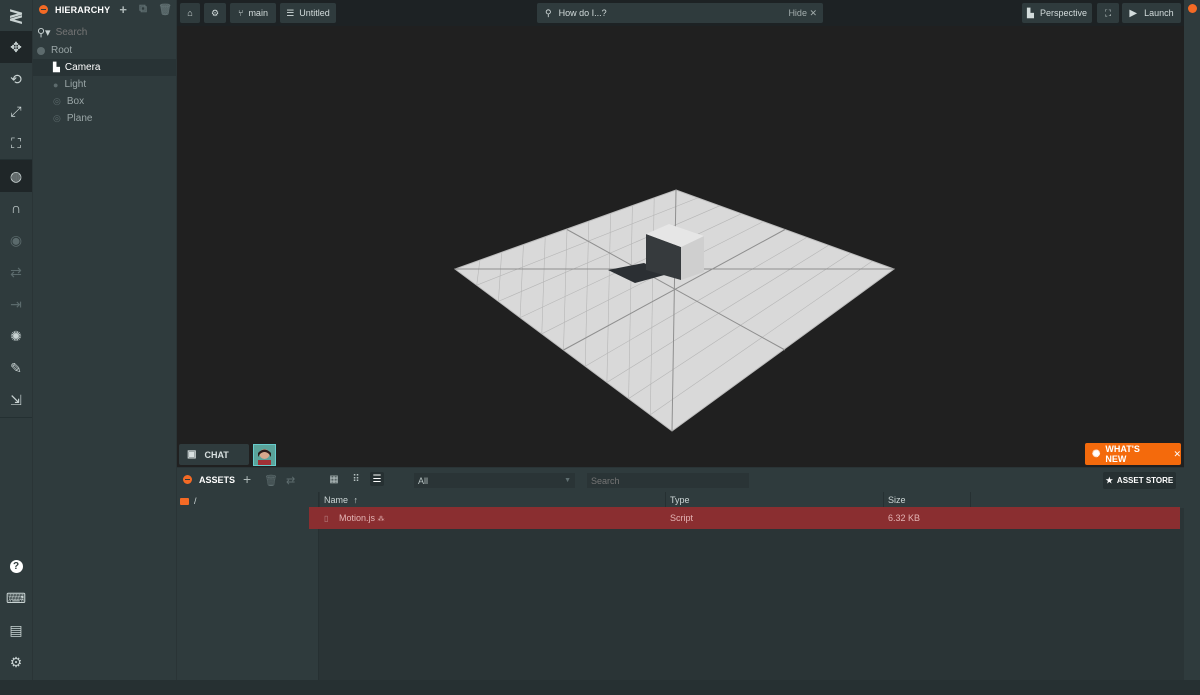  I want to click on help-icon: ?, so click(16, 566).